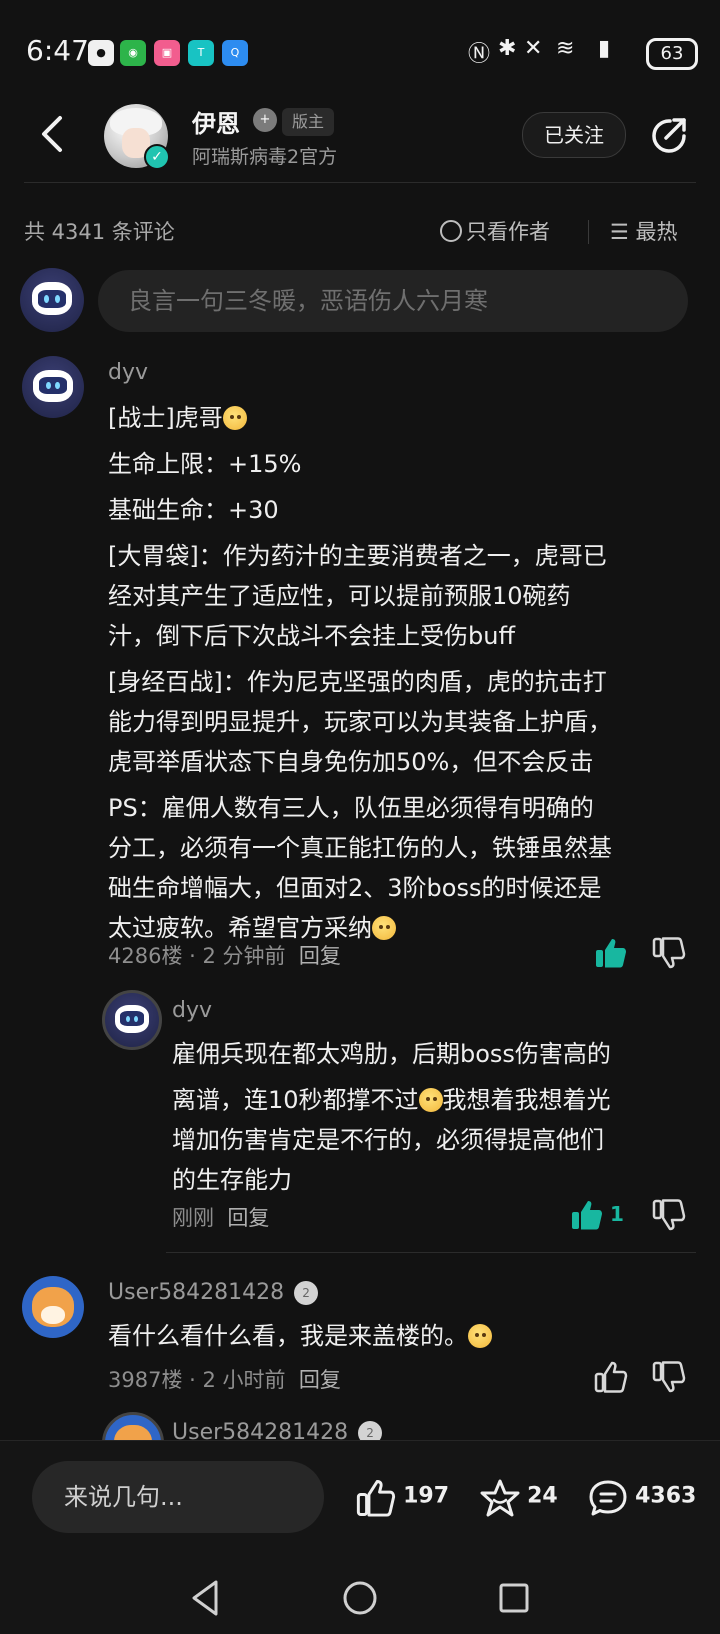 The height and width of the screenshot is (1634, 720). Describe the element at coordinates (220, 1217) in the screenshot. I see `reply-meta: 刚刚 回复` at that location.